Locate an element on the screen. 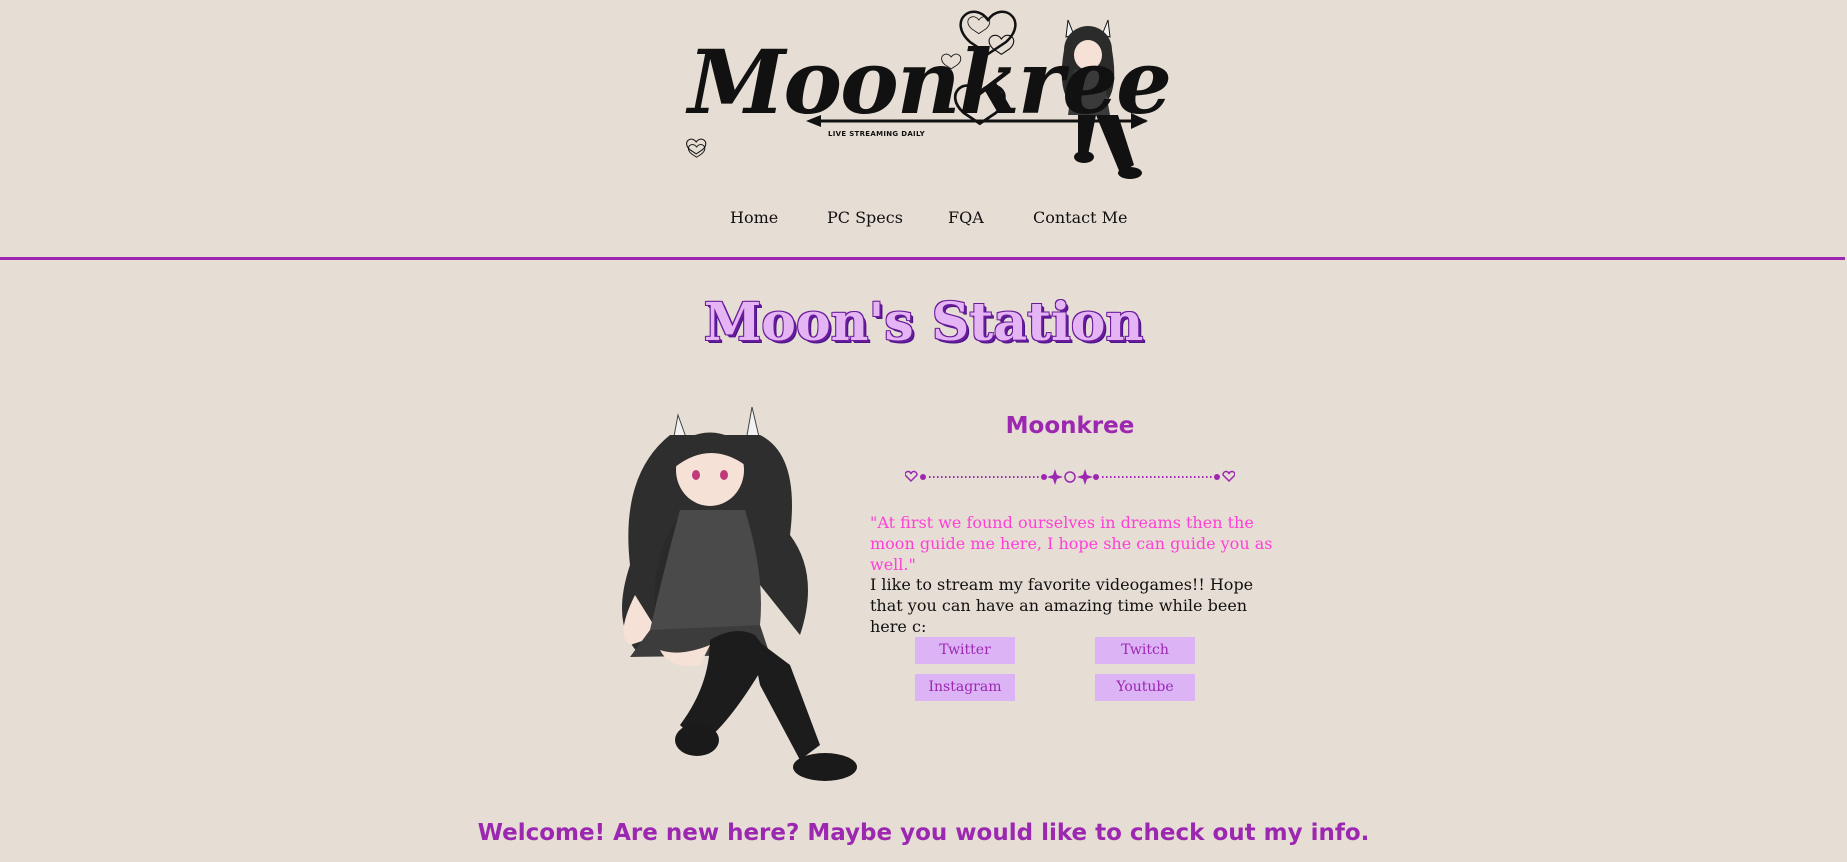 The image size is (1847, 862). logo-text: Moonkree is located at coordinates (930, 82).